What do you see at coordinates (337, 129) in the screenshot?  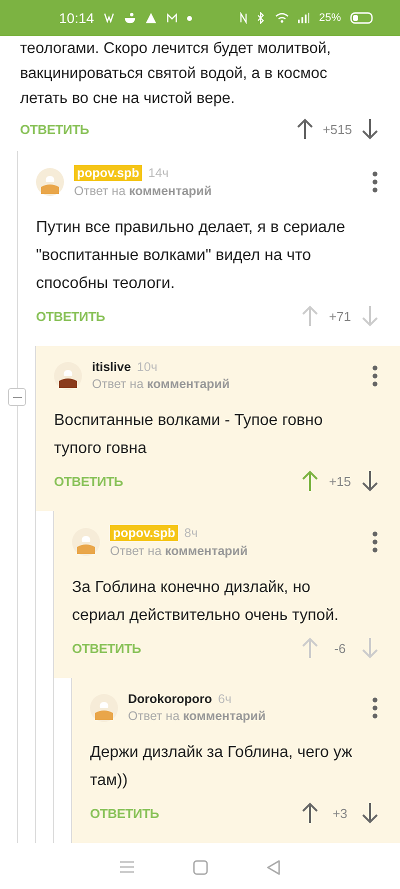 I see `rating-score: +515` at bounding box center [337, 129].